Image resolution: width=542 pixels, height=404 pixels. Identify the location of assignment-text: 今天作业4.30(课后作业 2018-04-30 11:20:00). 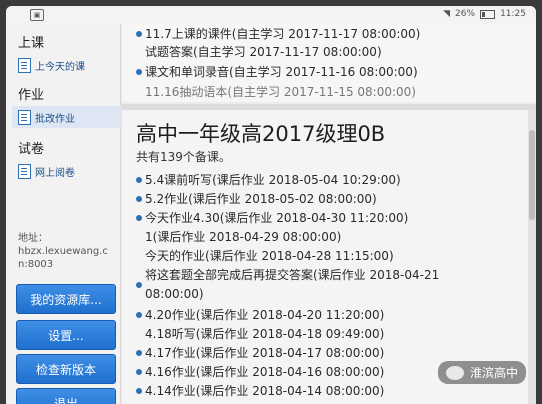
(277, 218).